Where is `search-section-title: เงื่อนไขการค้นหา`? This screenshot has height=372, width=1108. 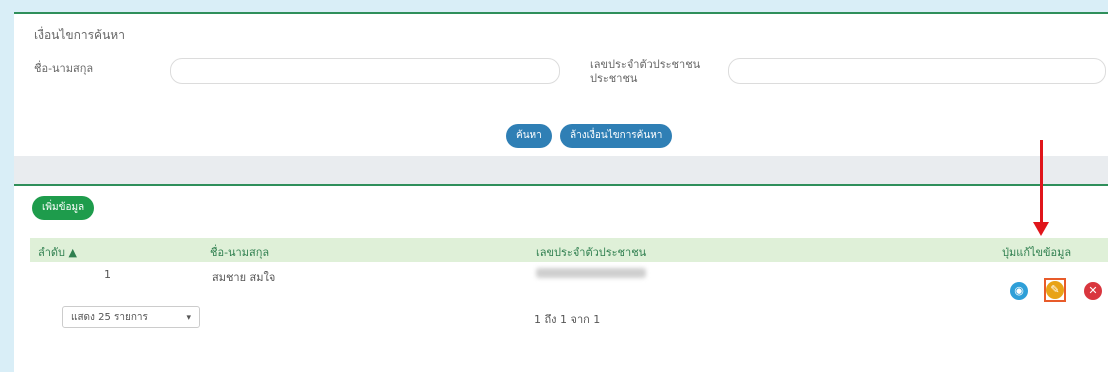 search-section-title: เงื่อนไขการค้นหา is located at coordinates (79, 35).